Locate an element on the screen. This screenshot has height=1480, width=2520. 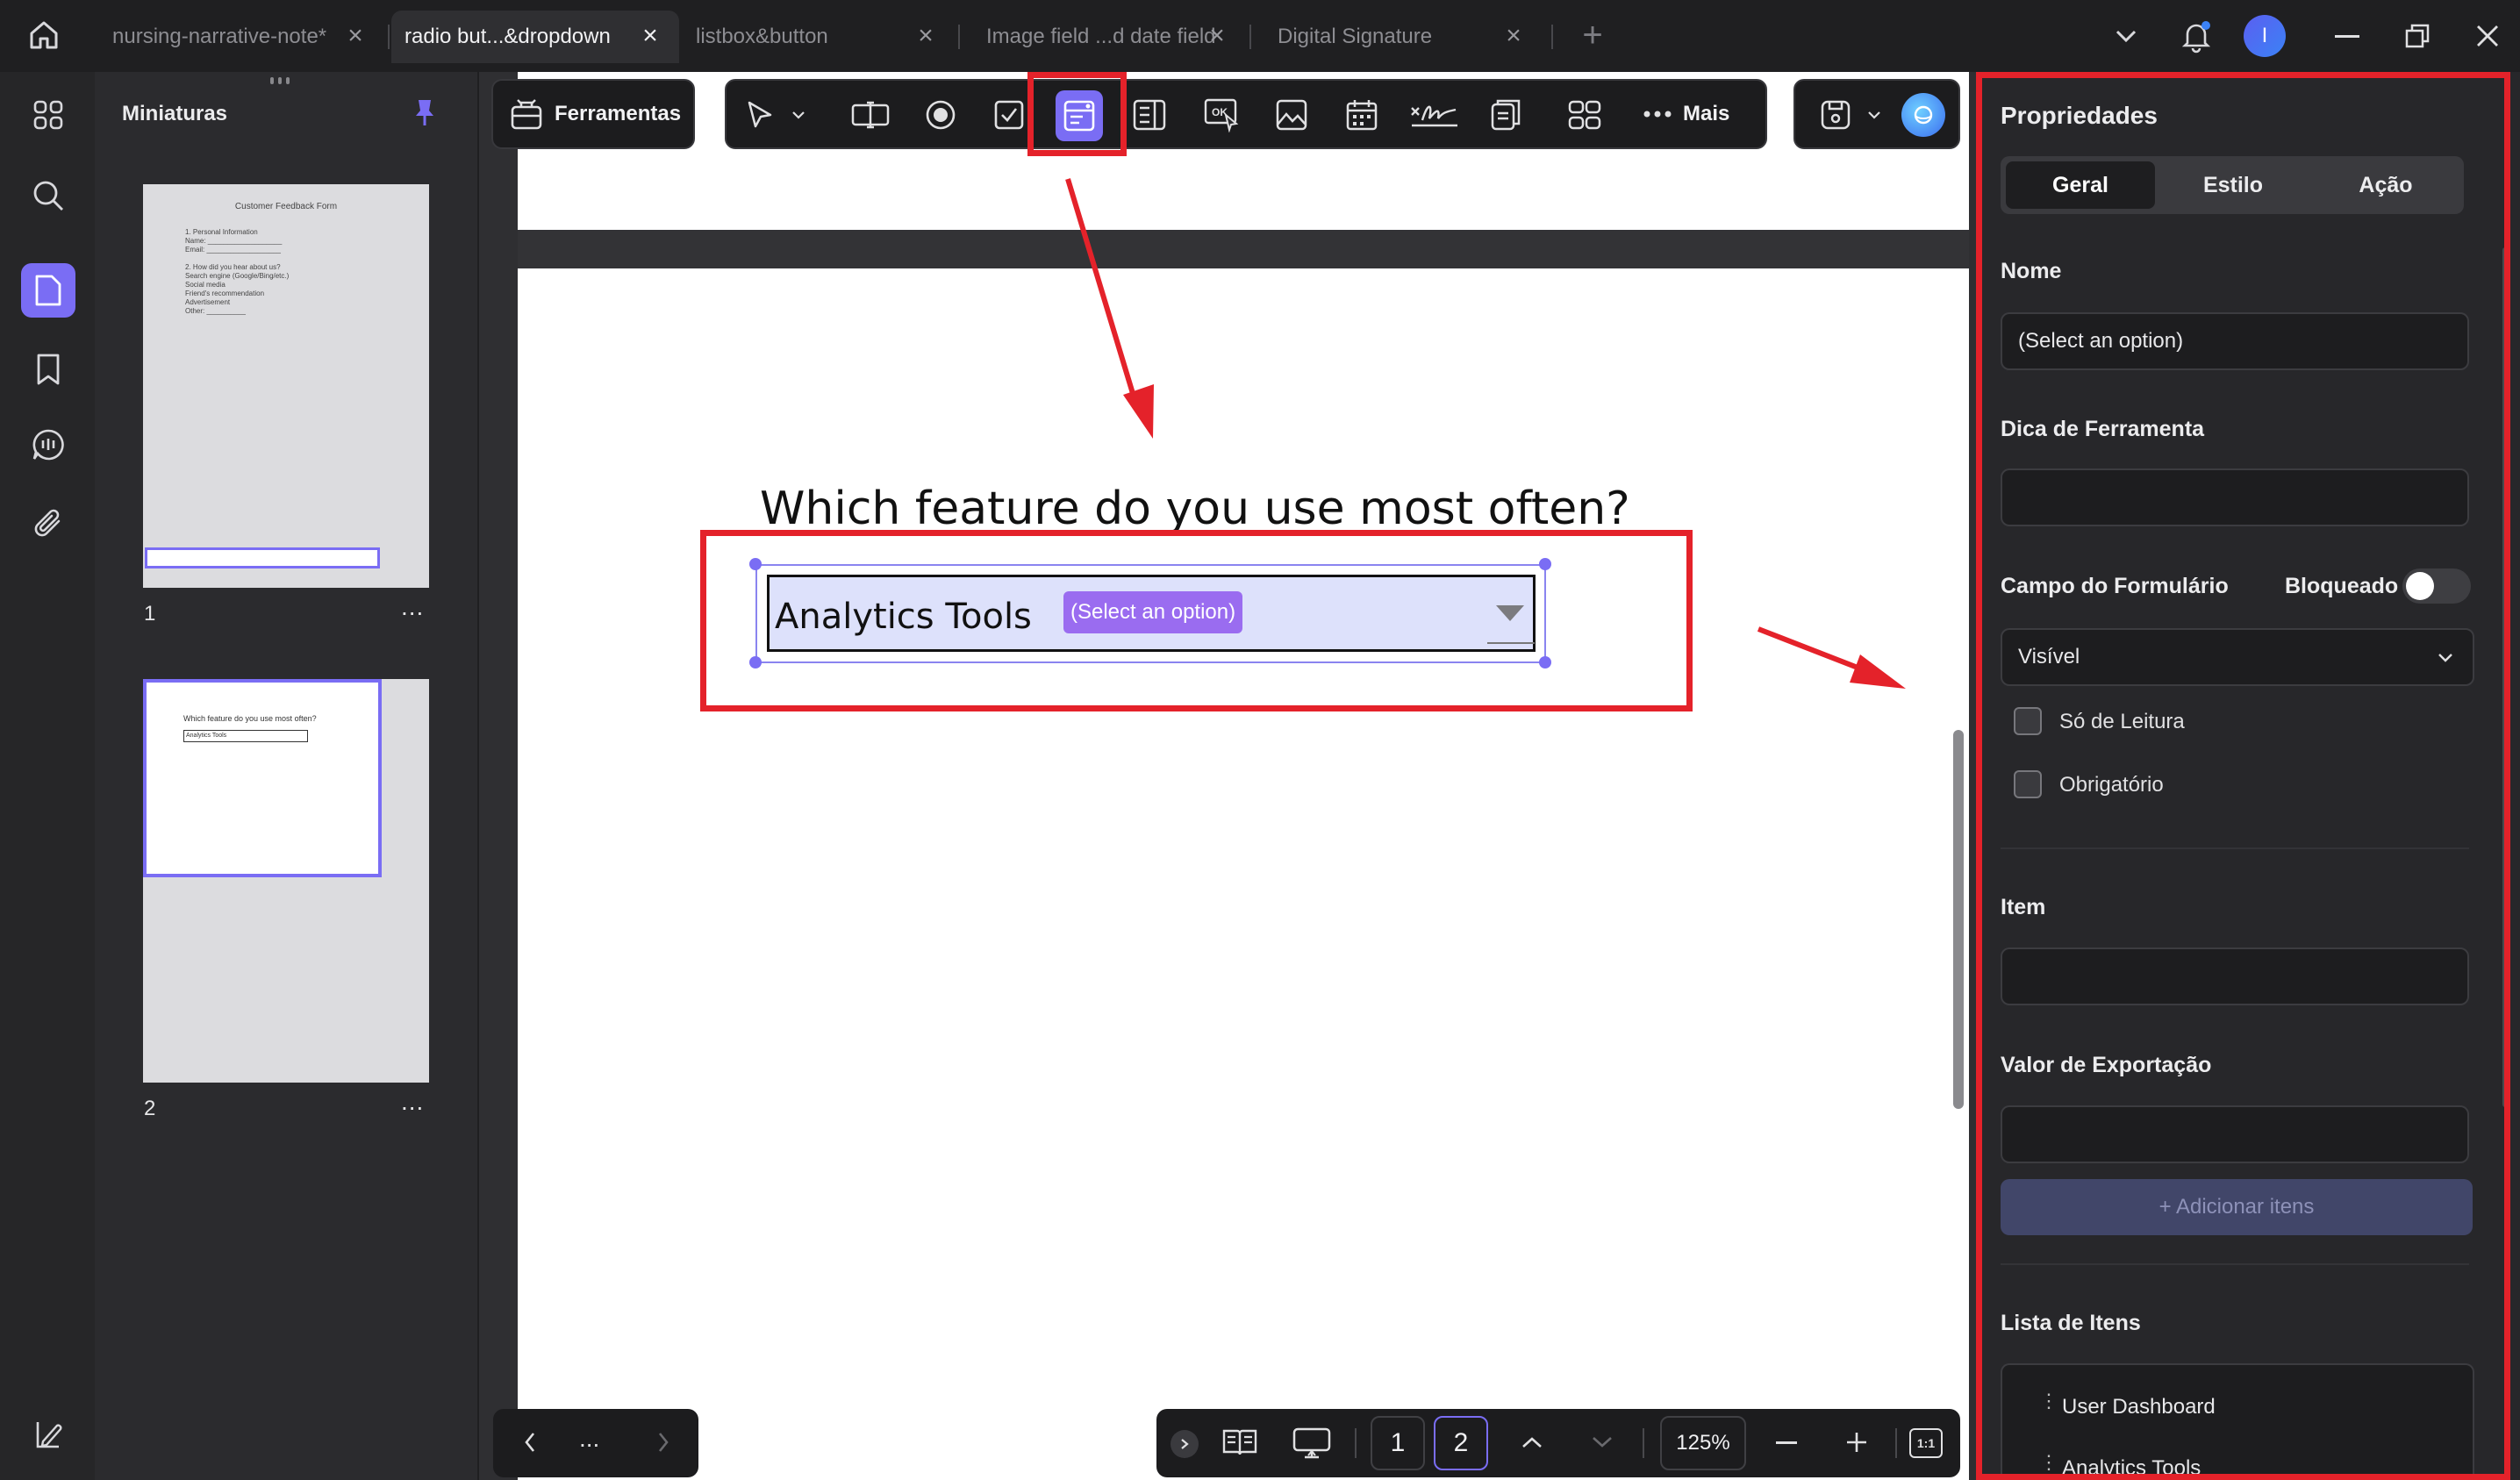
arrow-down-icon is located at coordinates (1109, 308).